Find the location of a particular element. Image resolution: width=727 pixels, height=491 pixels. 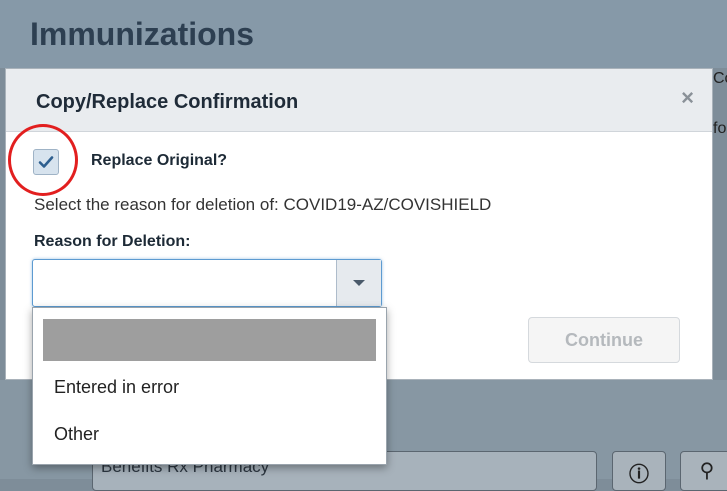

page-title: Immunizations is located at coordinates (142, 34).